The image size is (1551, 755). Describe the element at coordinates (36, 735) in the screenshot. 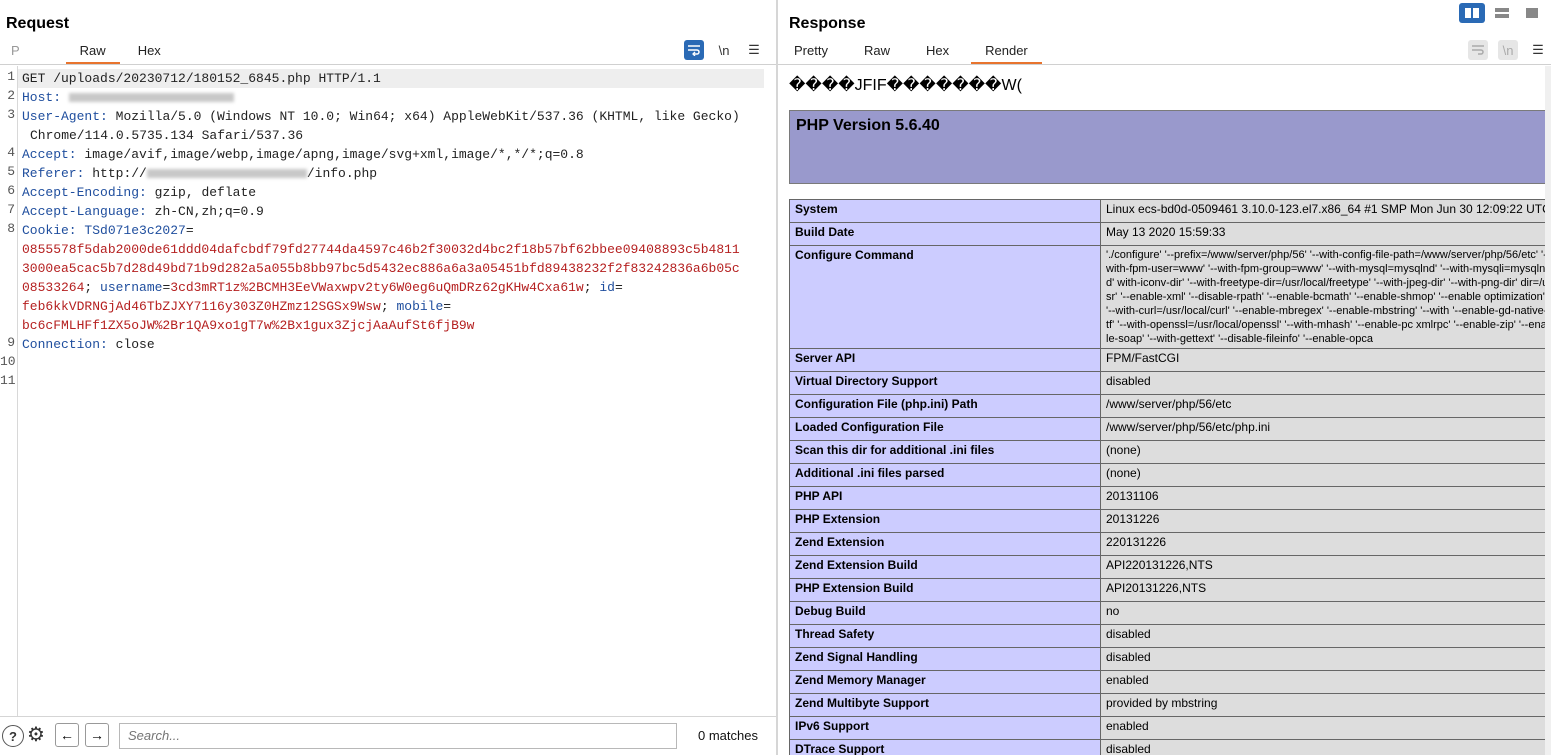

I see `gear-icon: ⚙` at that location.